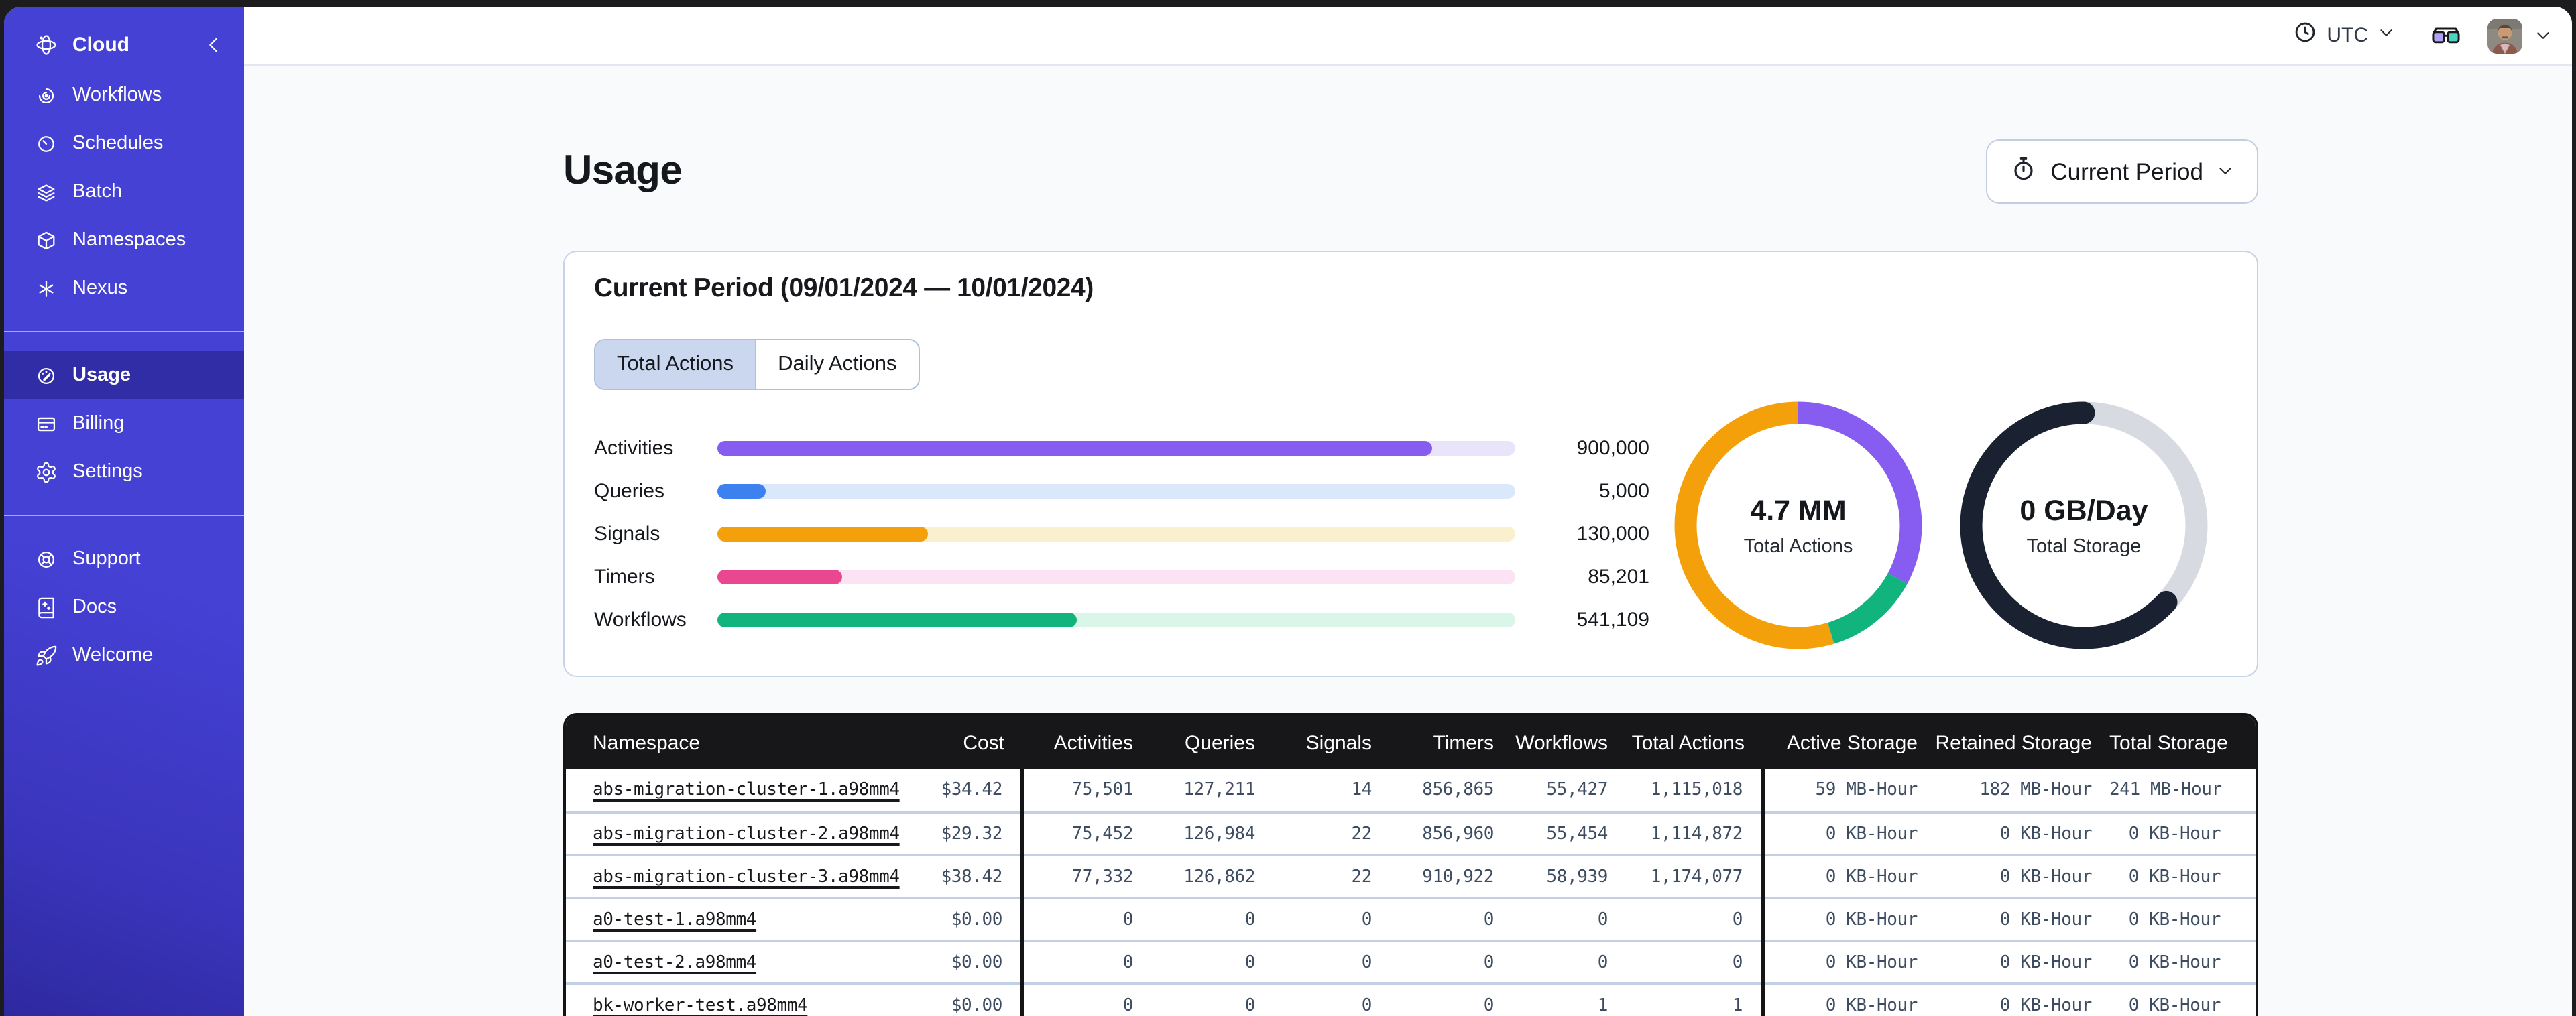  What do you see at coordinates (897, 619) in the screenshot?
I see `bar-fill` at bounding box center [897, 619].